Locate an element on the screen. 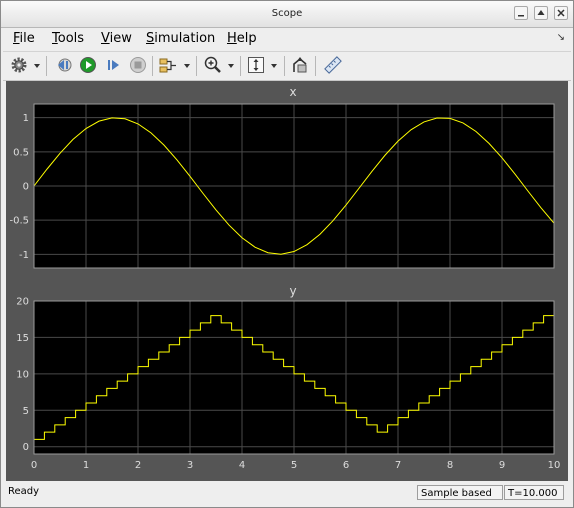  menu-help: Help is located at coordinates (242, 38).